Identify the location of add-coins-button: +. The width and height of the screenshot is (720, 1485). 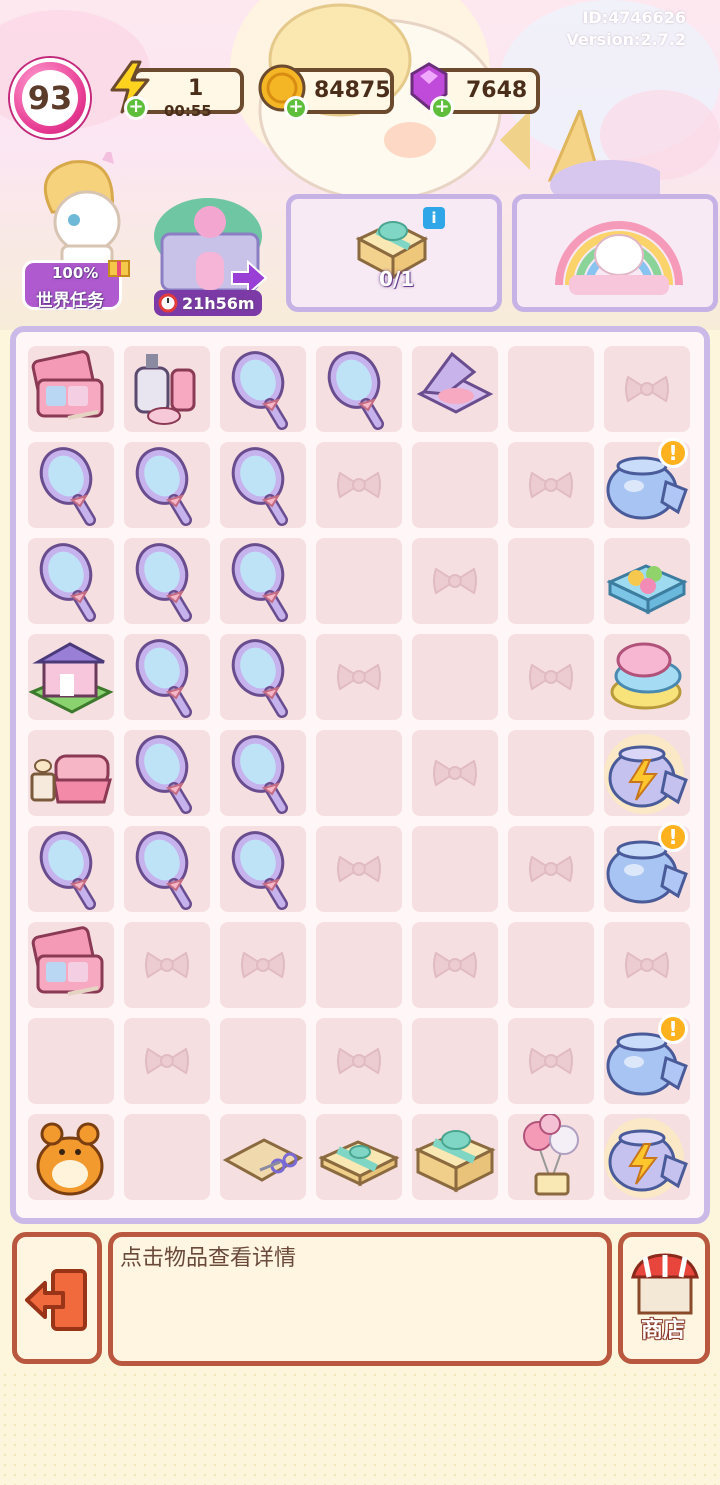
(296, 108).